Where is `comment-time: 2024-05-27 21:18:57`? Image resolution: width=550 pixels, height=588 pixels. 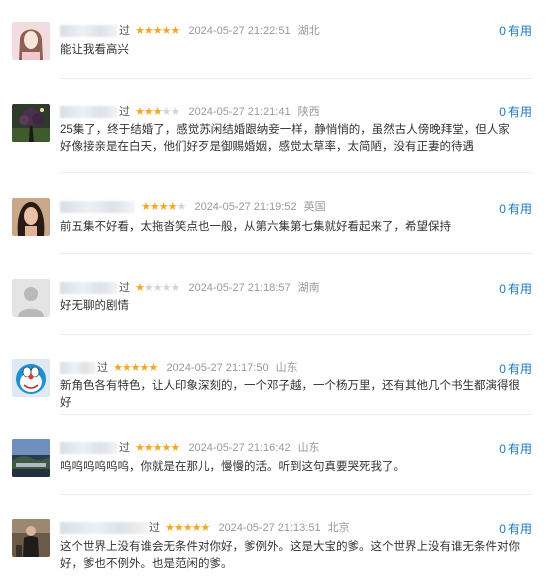
comment-time: 2024-05-27 21:18:57 is located at coordinates (239, 288).